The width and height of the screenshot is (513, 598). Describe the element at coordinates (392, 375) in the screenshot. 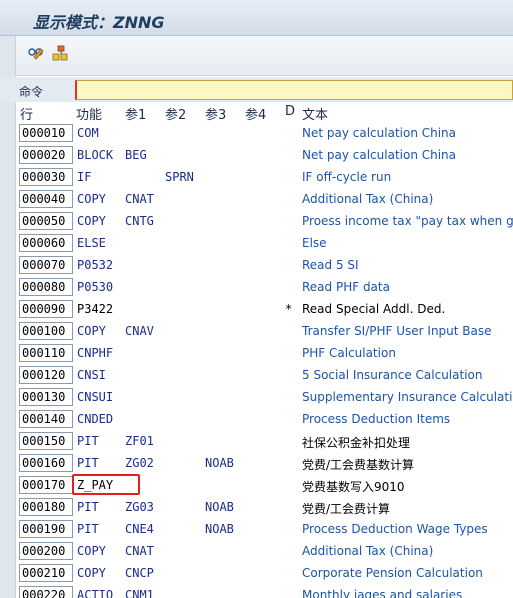

I see `text-cell: 5 Social Insurance Calculation` at that location.